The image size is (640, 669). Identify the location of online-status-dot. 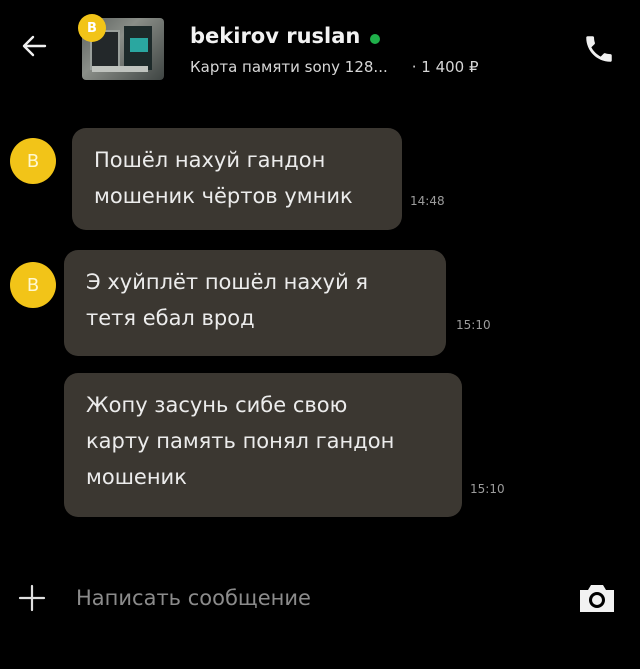
(375, 38).